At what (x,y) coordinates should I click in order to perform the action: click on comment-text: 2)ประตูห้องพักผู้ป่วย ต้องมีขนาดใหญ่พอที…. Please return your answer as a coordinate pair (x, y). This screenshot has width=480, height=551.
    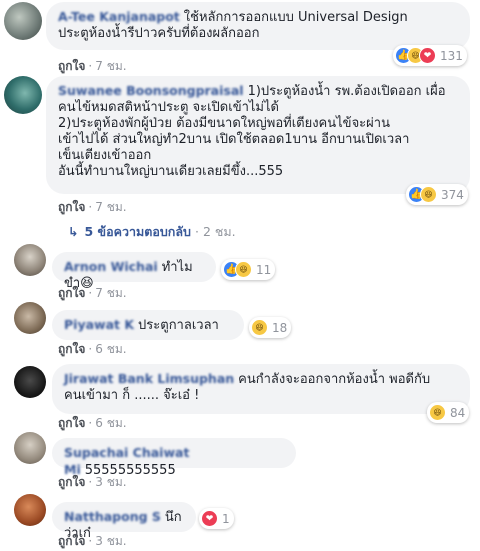
    Looking at the image, I should click on (224, 123).